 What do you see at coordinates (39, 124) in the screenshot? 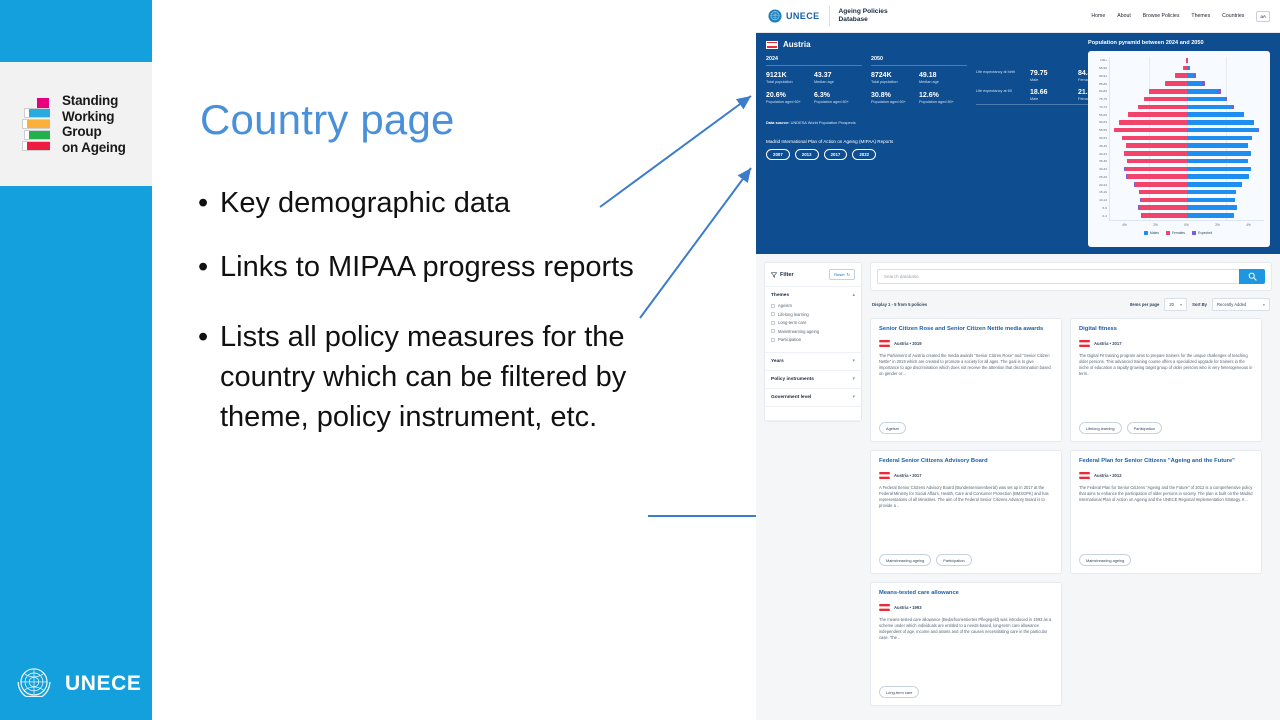
I see `swg-bars-icon` at bounding box center [39, 124].